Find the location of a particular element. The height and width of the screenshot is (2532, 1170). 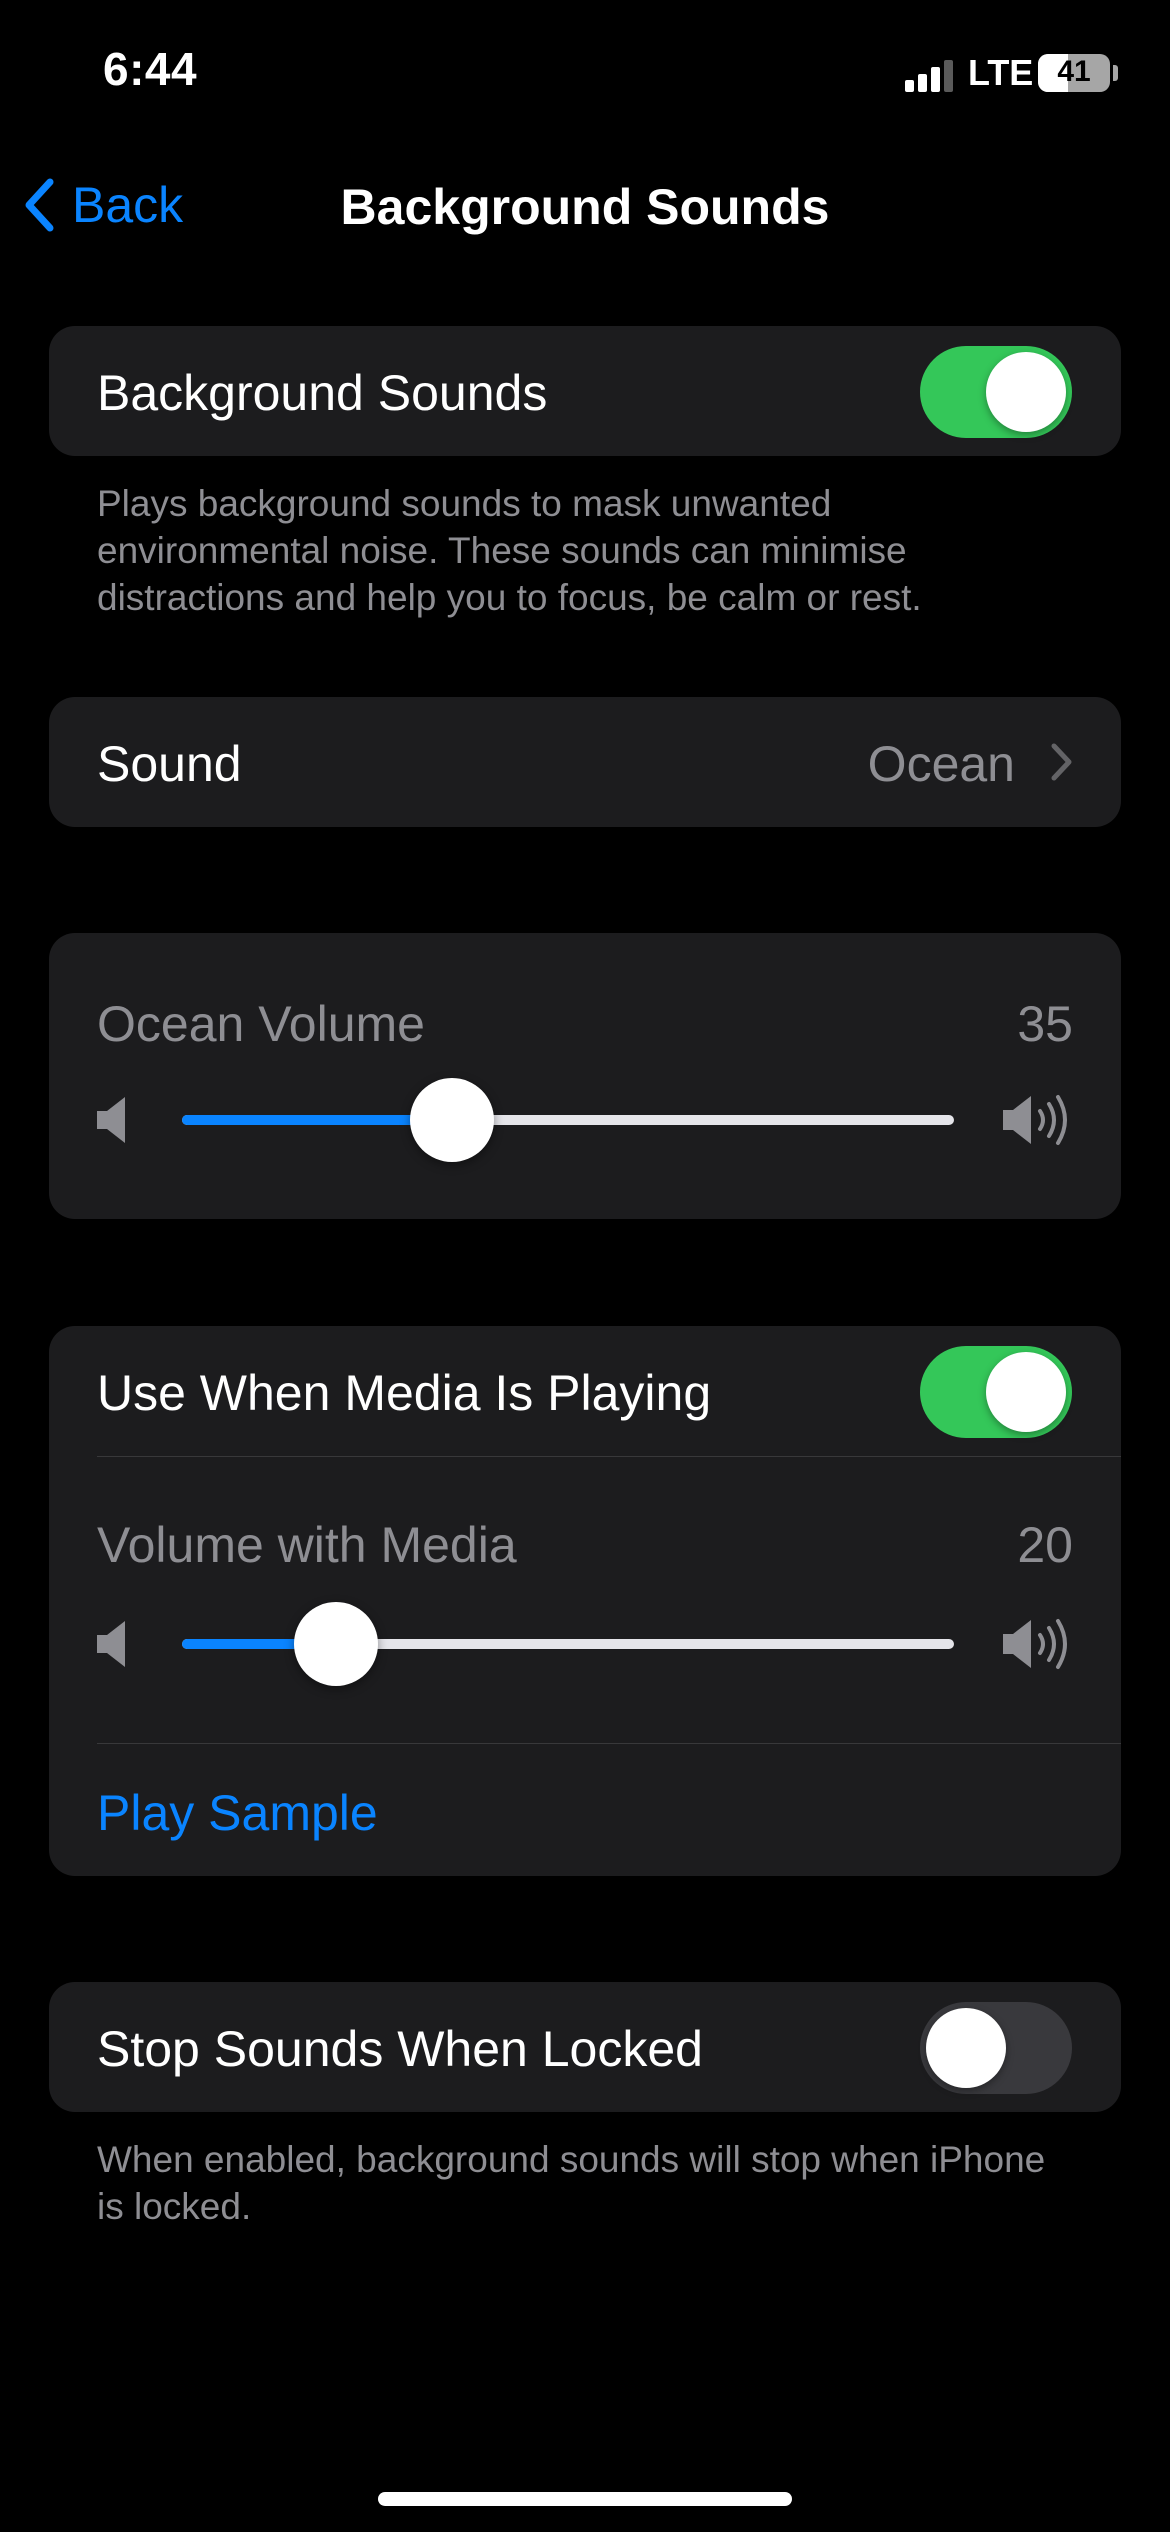

ocean-volume-value: 35 is located at coordinates (1045, 1024).